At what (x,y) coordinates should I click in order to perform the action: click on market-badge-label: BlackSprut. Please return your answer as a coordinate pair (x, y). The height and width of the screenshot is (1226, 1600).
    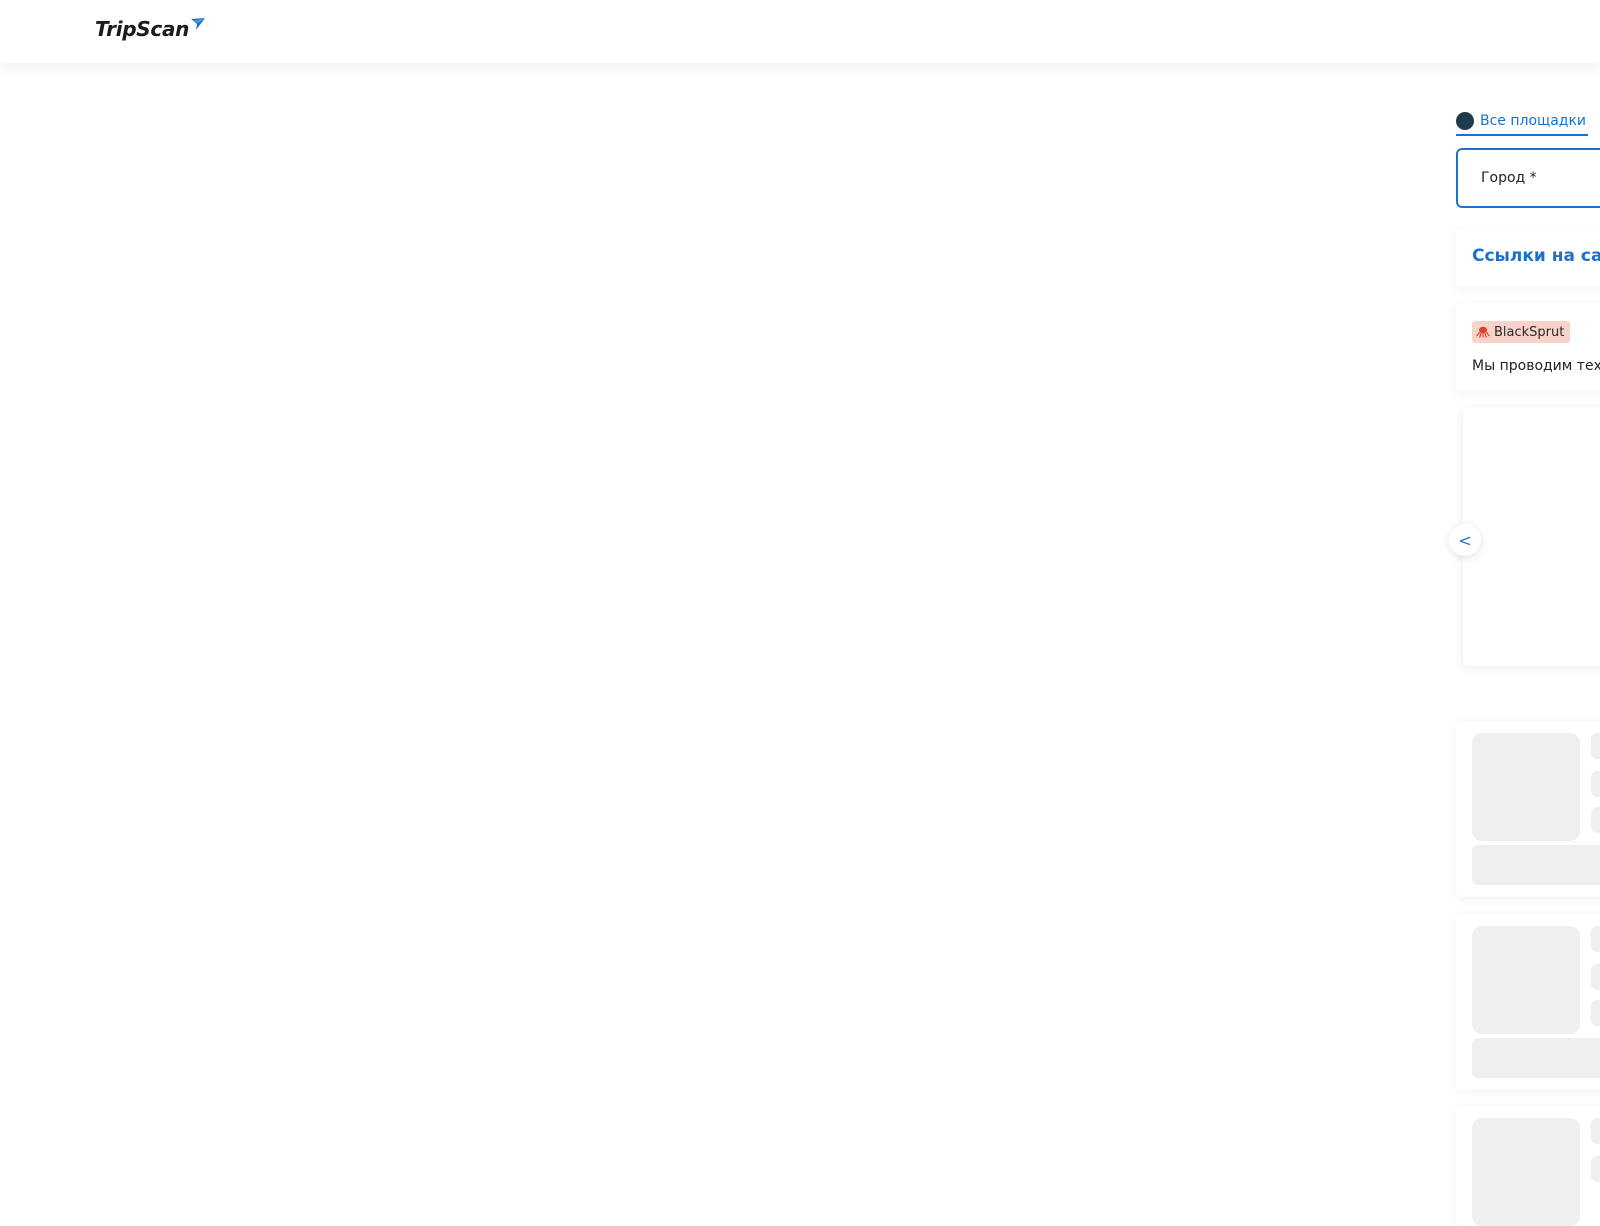
    Looking at the image, I should click on (1529, 332).